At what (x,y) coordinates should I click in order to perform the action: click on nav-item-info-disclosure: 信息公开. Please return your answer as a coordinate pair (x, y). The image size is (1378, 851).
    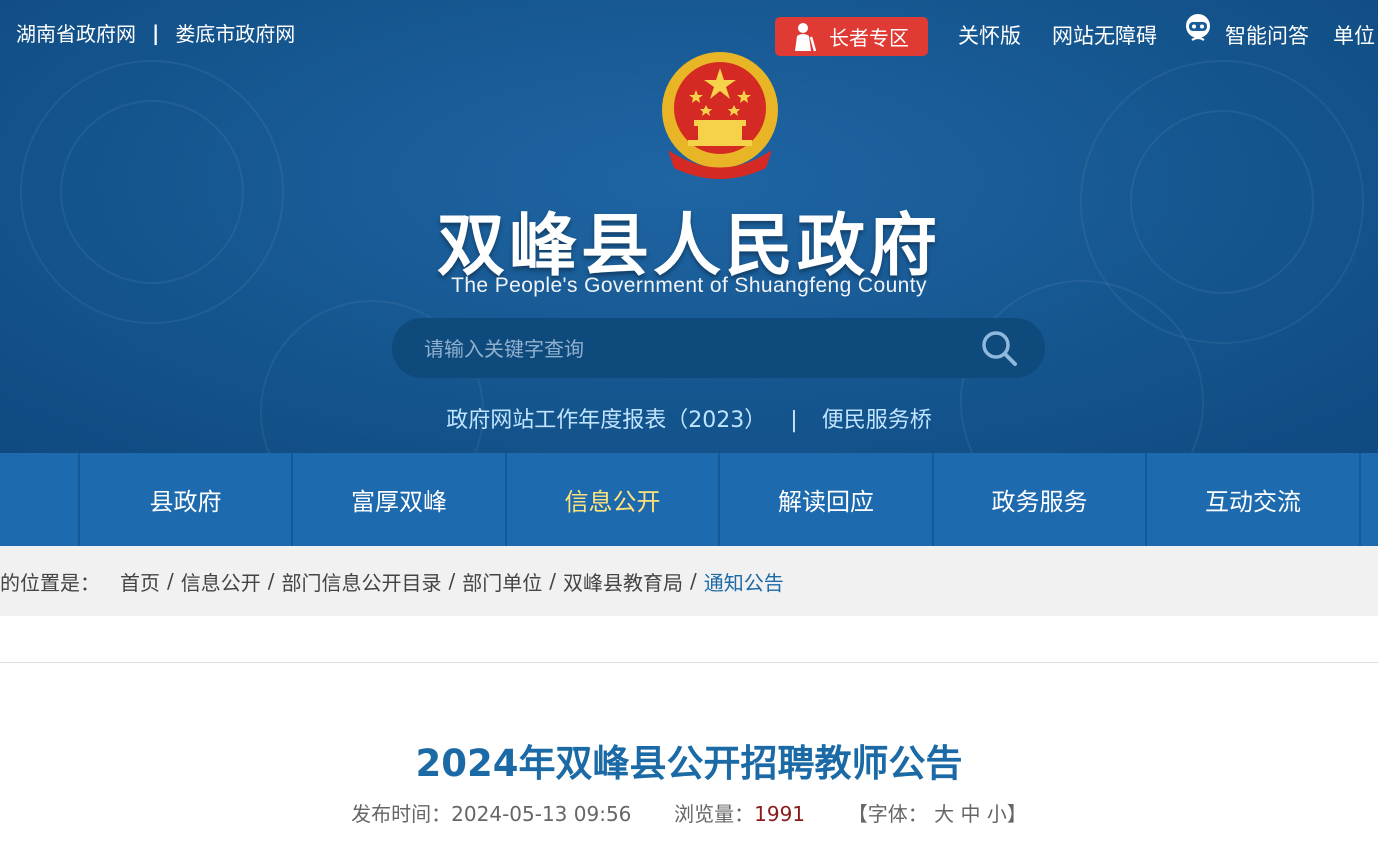
    Looking at the image, I should click on (613, 499).